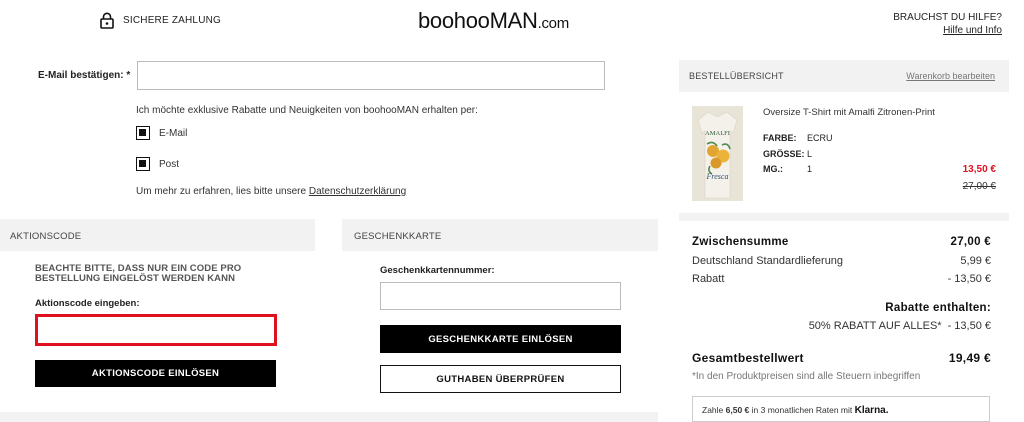 Image resolution: width=1024 pixels, height=422 pixels. I want to click on redeem-promo-button: AKTIONSCODE EINLÖSEN, so click(155, 373).